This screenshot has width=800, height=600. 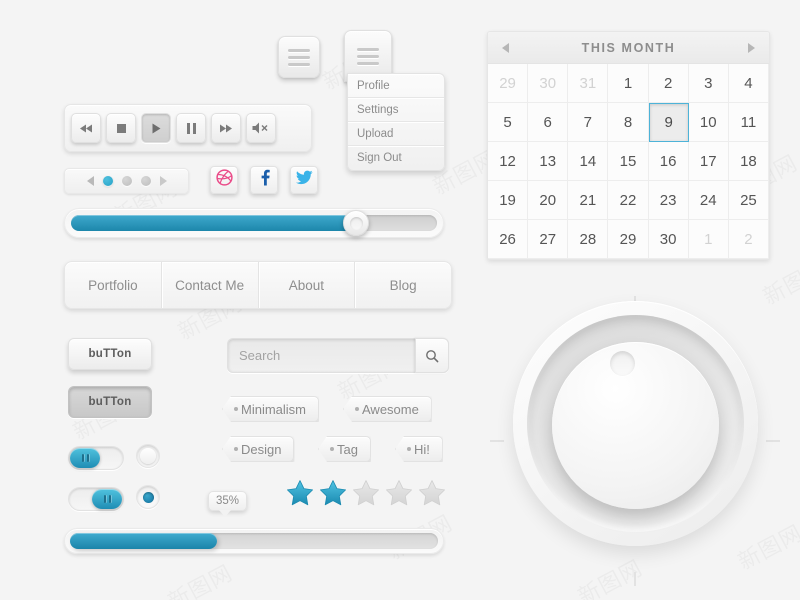 I want to click on play-button, so click(x=156, y=128).